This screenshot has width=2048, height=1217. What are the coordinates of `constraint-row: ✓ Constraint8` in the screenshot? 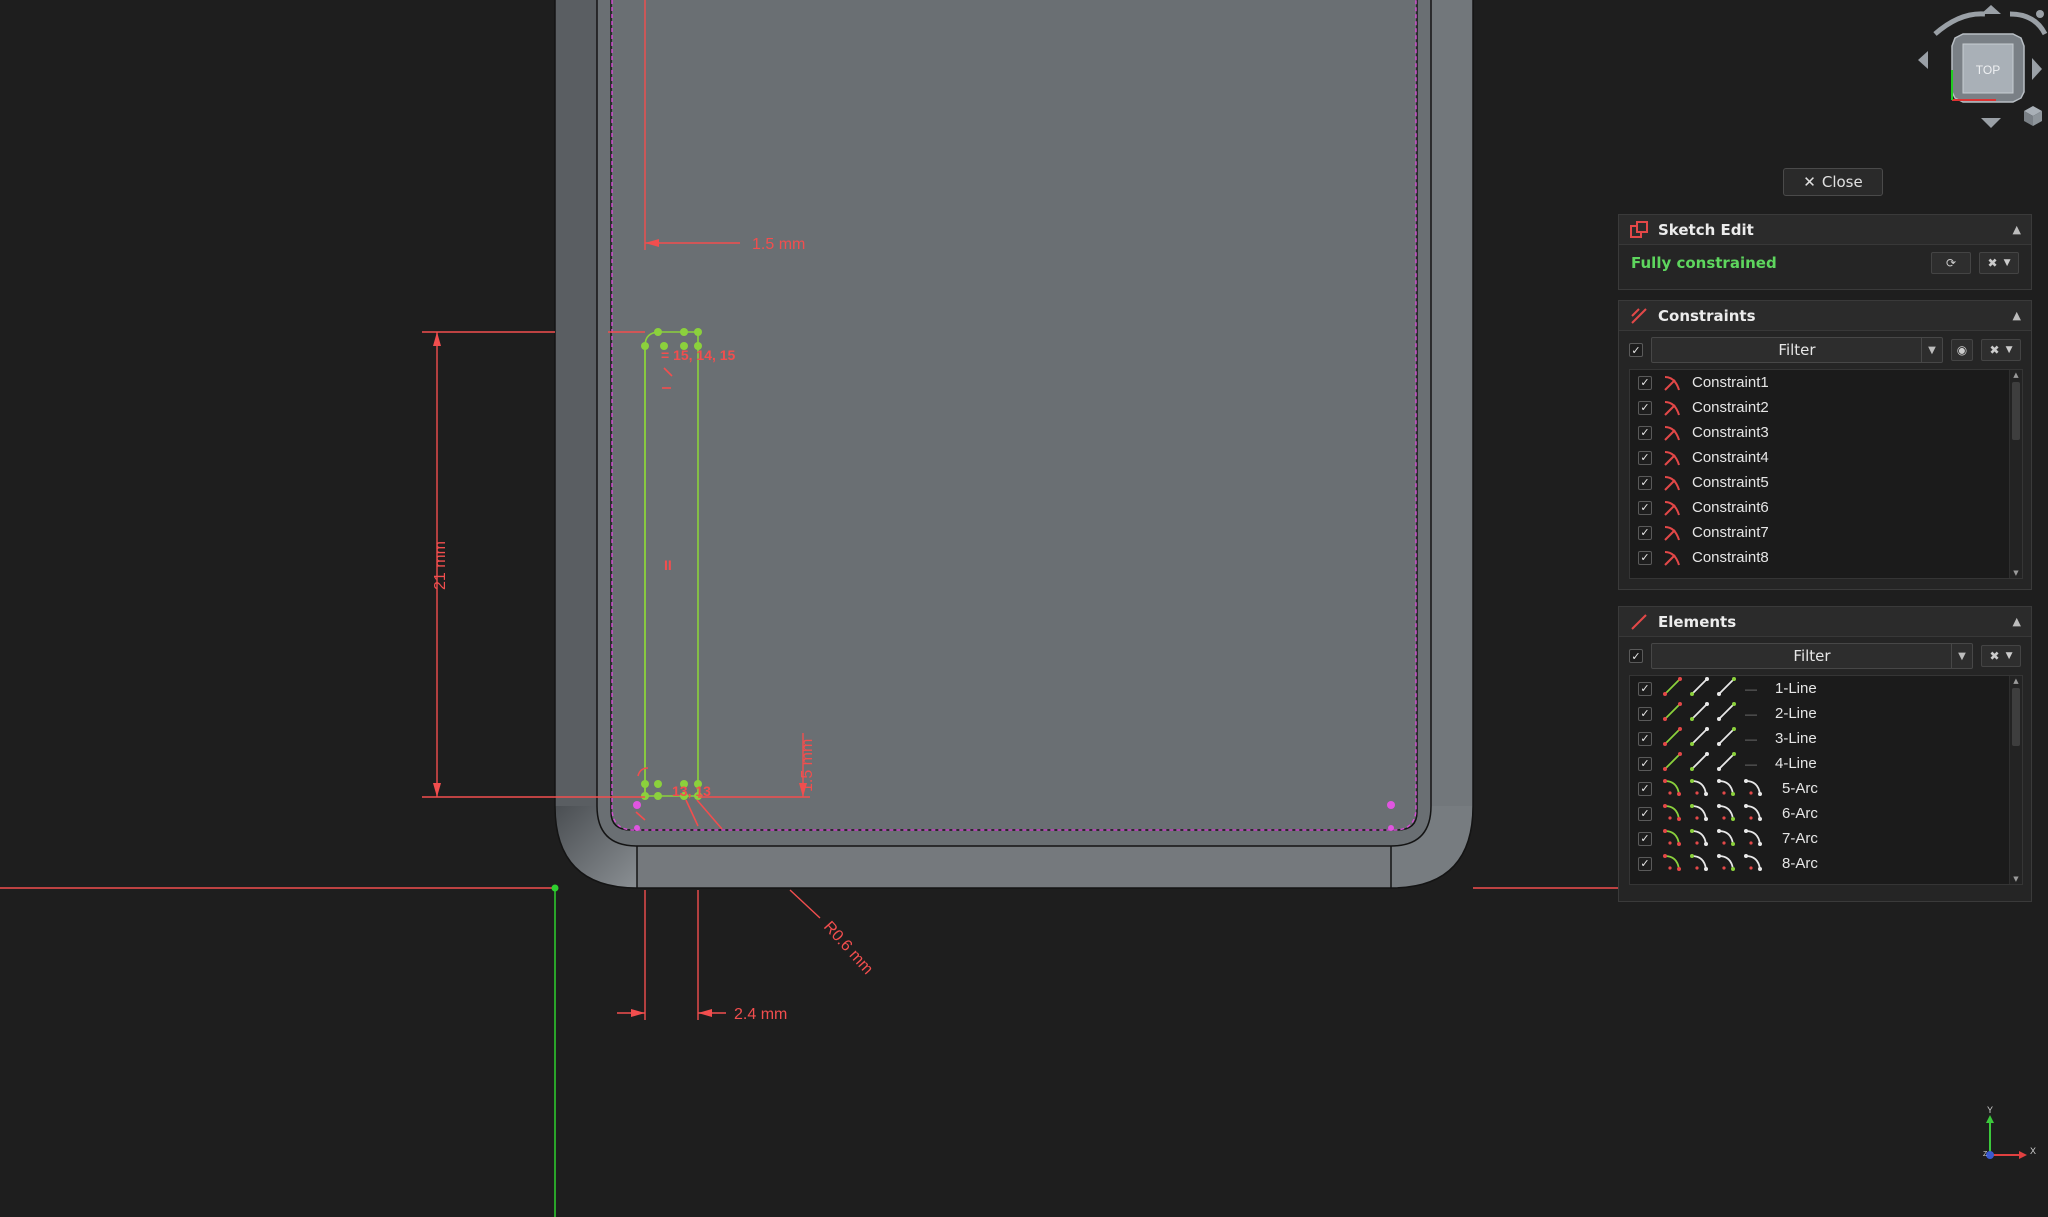 It's located at (1826, 557).